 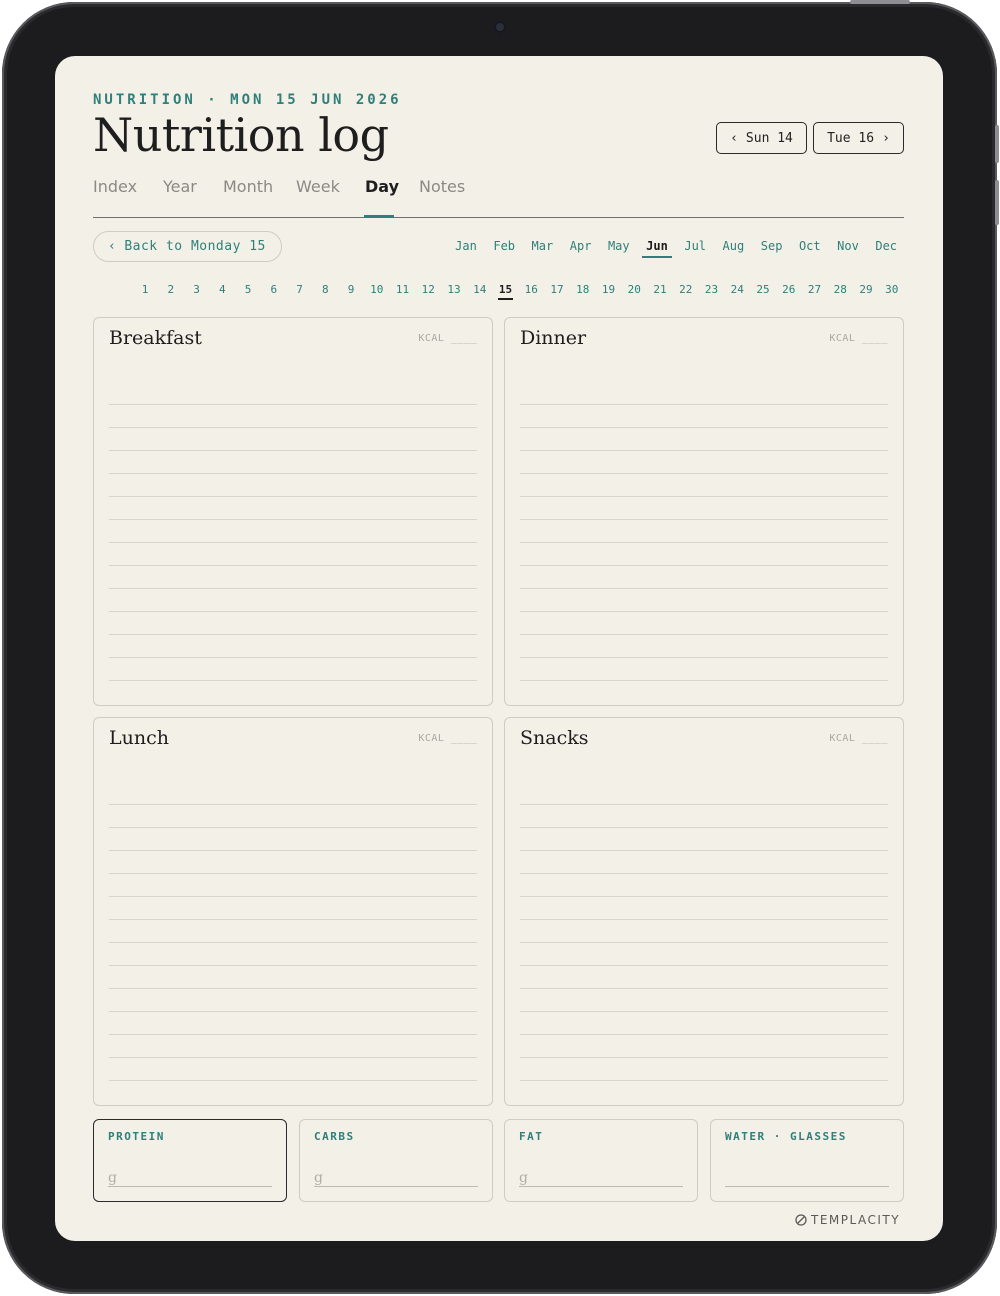 I want to click on day-24: 24, so click(x=737, y=289).